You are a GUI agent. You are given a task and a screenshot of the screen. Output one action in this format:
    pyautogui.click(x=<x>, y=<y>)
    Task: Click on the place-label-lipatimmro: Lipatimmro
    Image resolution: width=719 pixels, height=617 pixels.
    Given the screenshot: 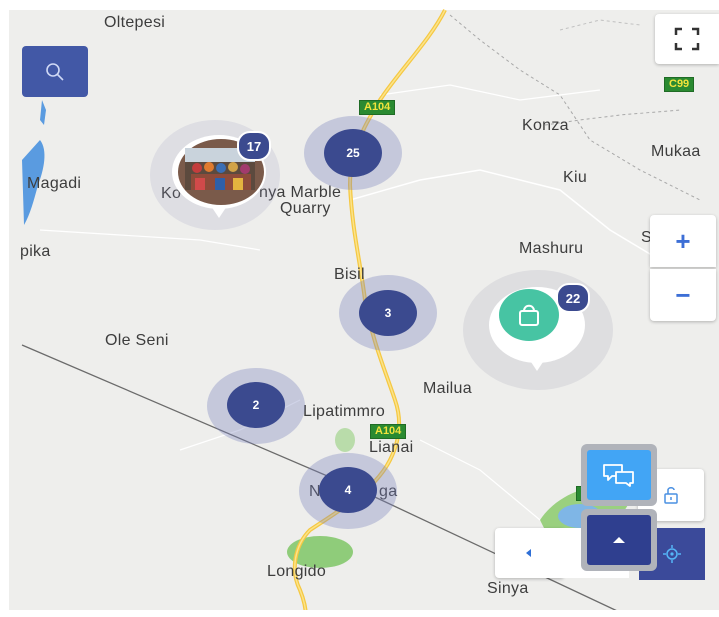 What is the action you would take?
    pyautogui.click(x=344, y=411)
    